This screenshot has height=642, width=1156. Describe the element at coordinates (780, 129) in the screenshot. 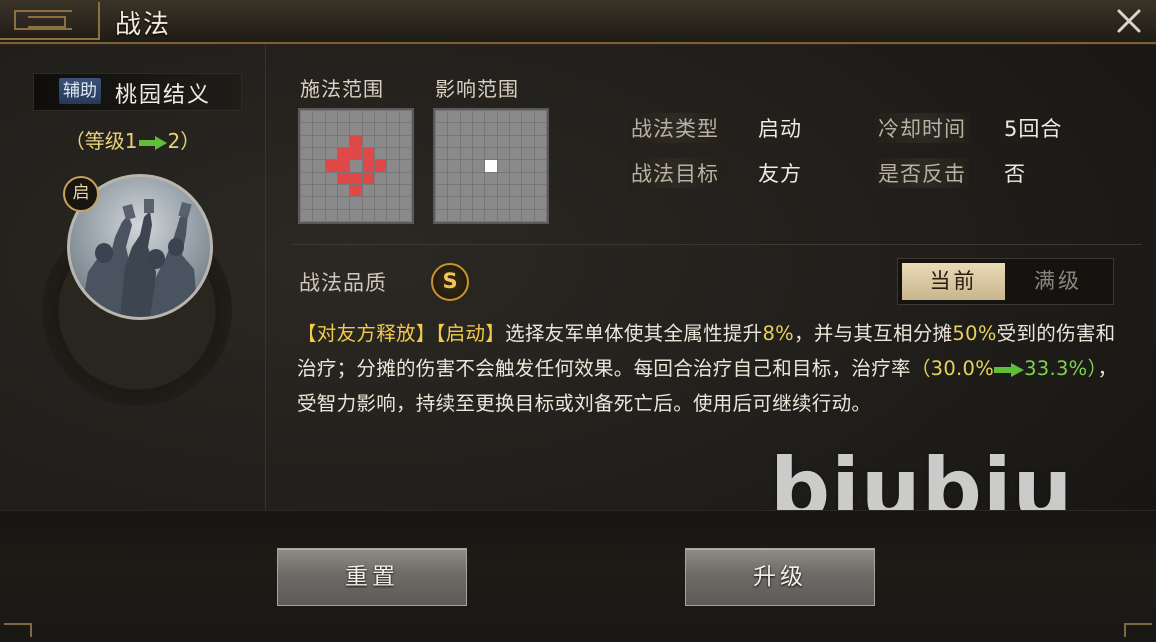

I see `skill-type-value: 启动` at that location.